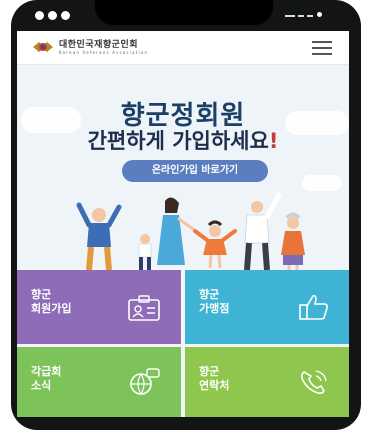 The width and height of the screenshot is (370, 430). Describe the element at coordinates (98, 43) in the screenshot. I see `logo-text: 대한민국재향군인회` at that location.